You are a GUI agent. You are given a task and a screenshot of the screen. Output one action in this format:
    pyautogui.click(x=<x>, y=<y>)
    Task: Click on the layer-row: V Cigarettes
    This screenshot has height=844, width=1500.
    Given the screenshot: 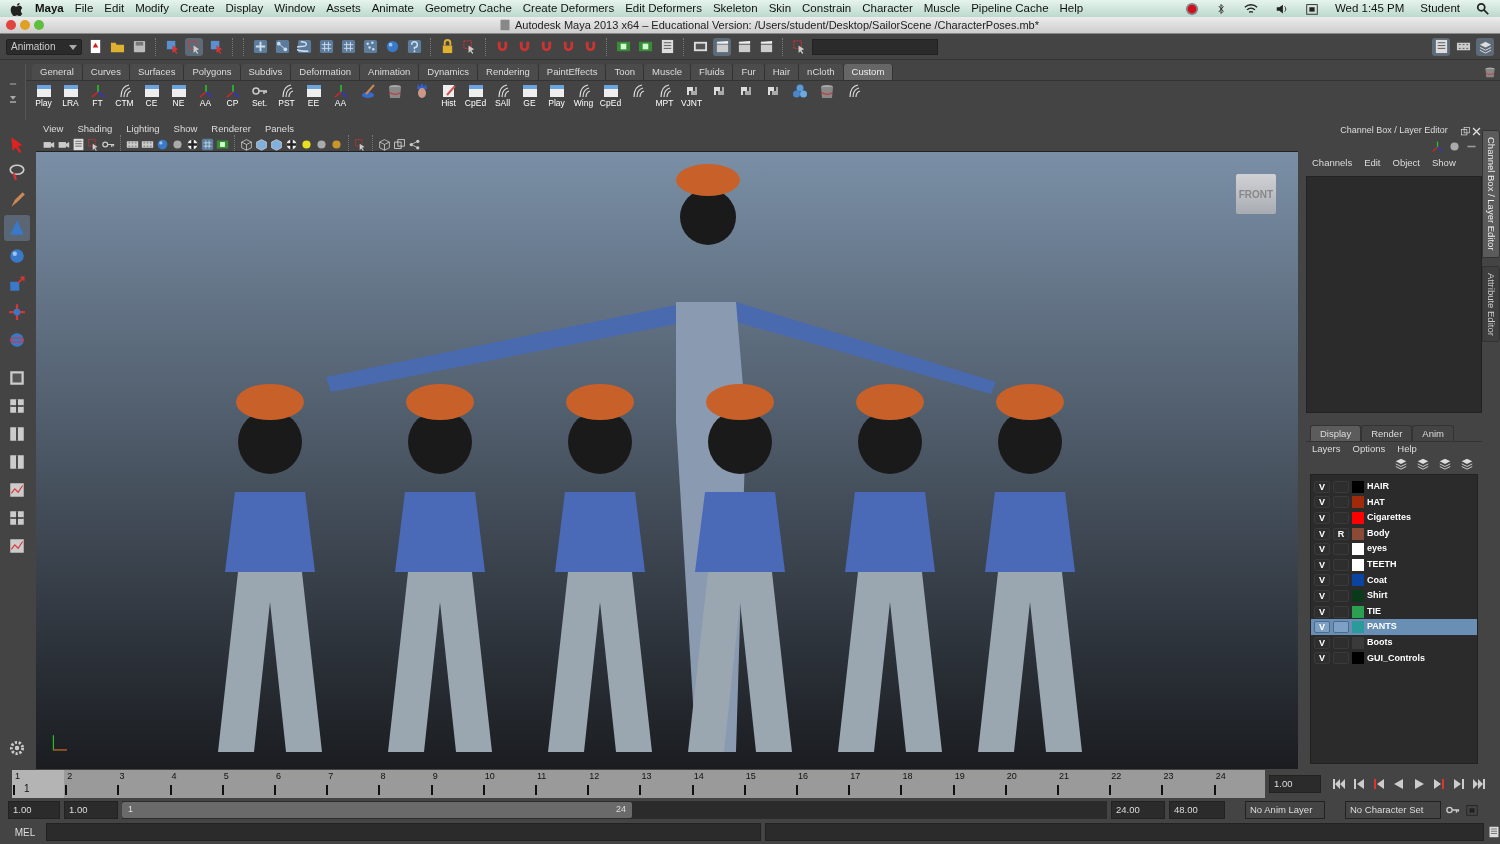 What is the action you would take?
    pyautogui.click(x=1394, y=518)
    